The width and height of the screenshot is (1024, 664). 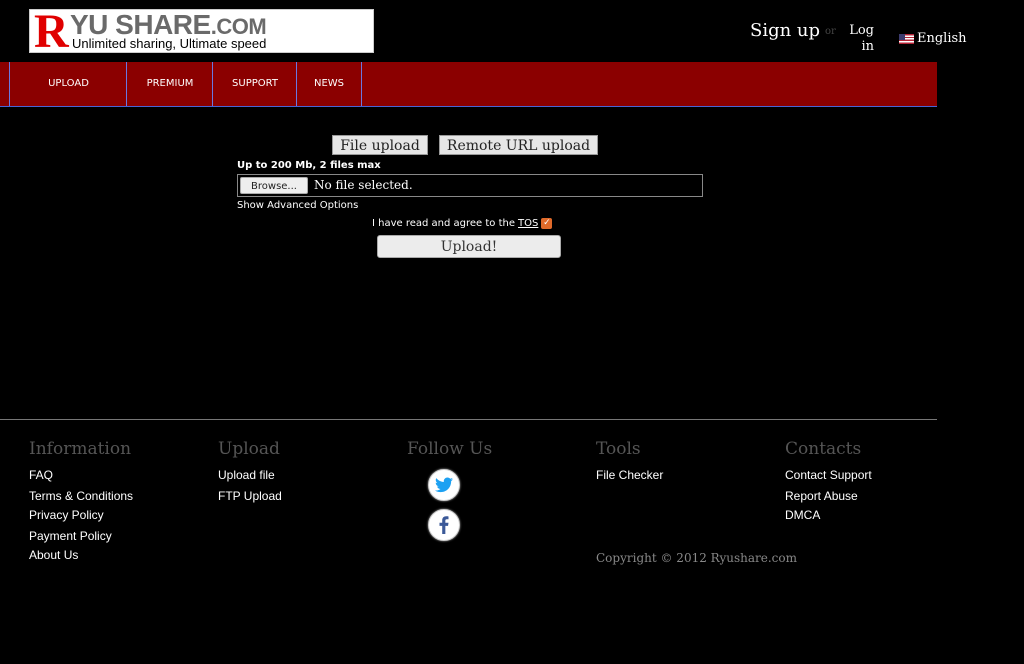 I want to click on file-status-text: No file selected., so click(x=363, y=185).